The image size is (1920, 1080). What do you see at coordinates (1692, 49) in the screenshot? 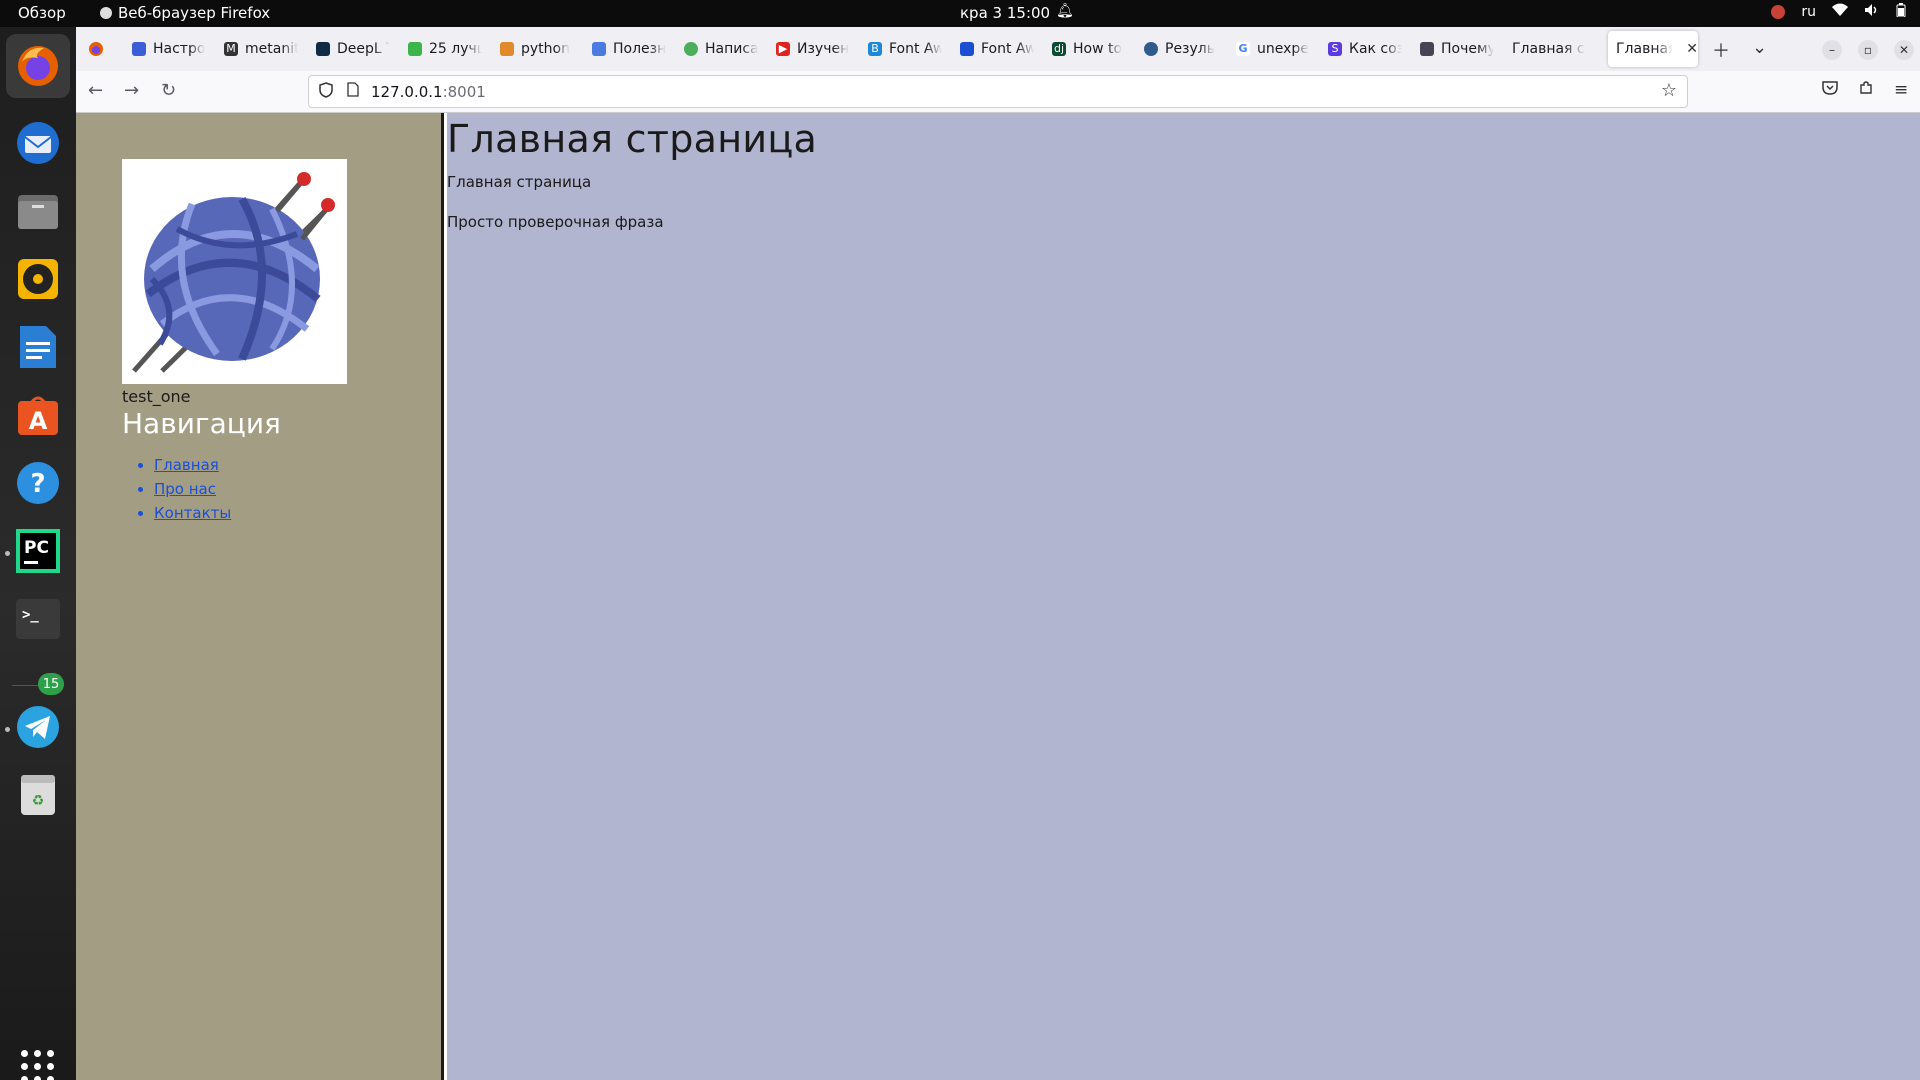
I see `close-tab-icon: ✕` at bounding box center [1692, 49].